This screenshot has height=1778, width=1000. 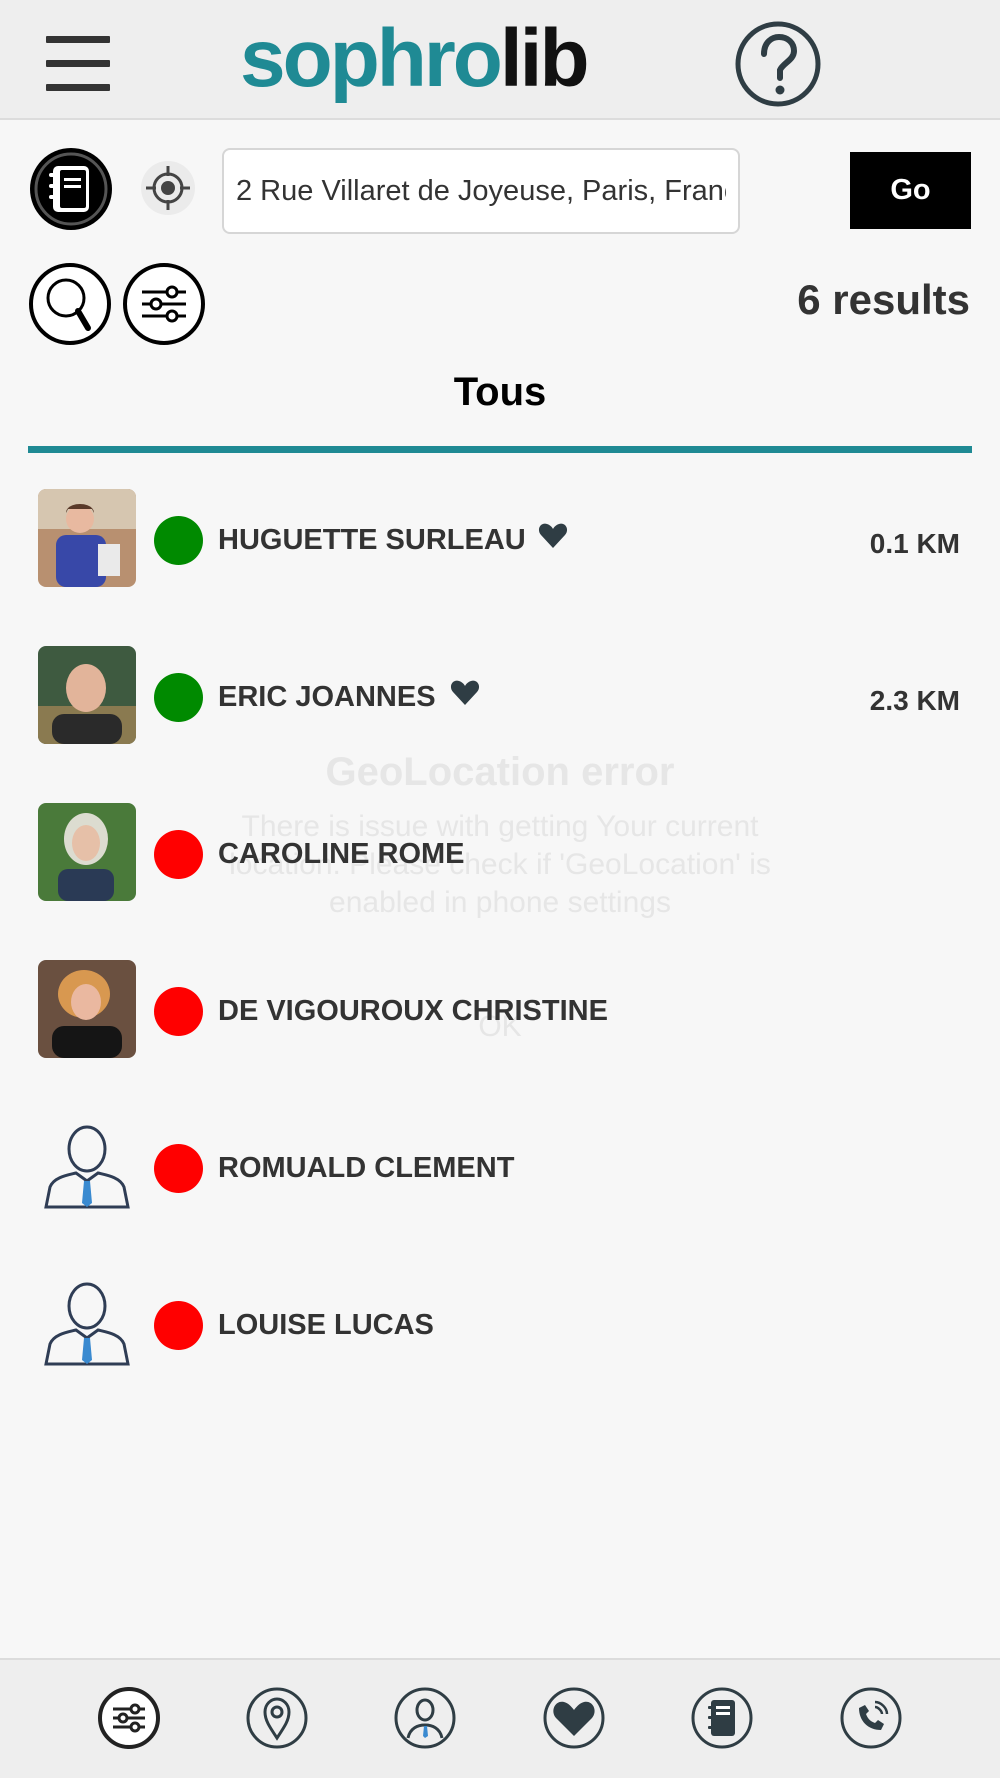 What do you see at coordinates (500, 772) in the screenshot?
I see `ghost-alert-title: GeoLocation error` at bounding box center [500, 772].